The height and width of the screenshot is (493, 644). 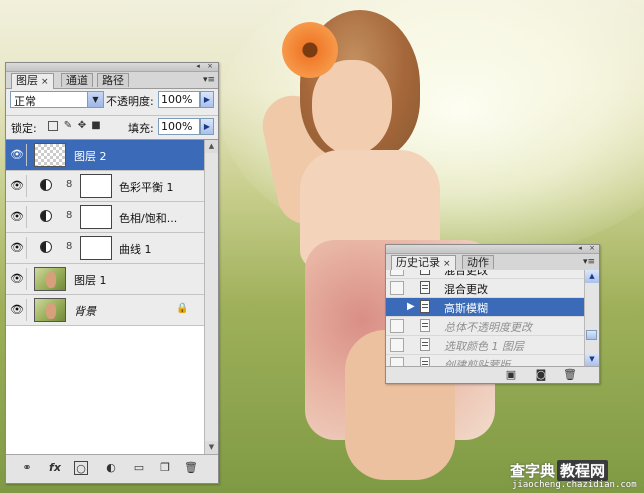 I want to click on photo-flower, so click(x=310, y=50).